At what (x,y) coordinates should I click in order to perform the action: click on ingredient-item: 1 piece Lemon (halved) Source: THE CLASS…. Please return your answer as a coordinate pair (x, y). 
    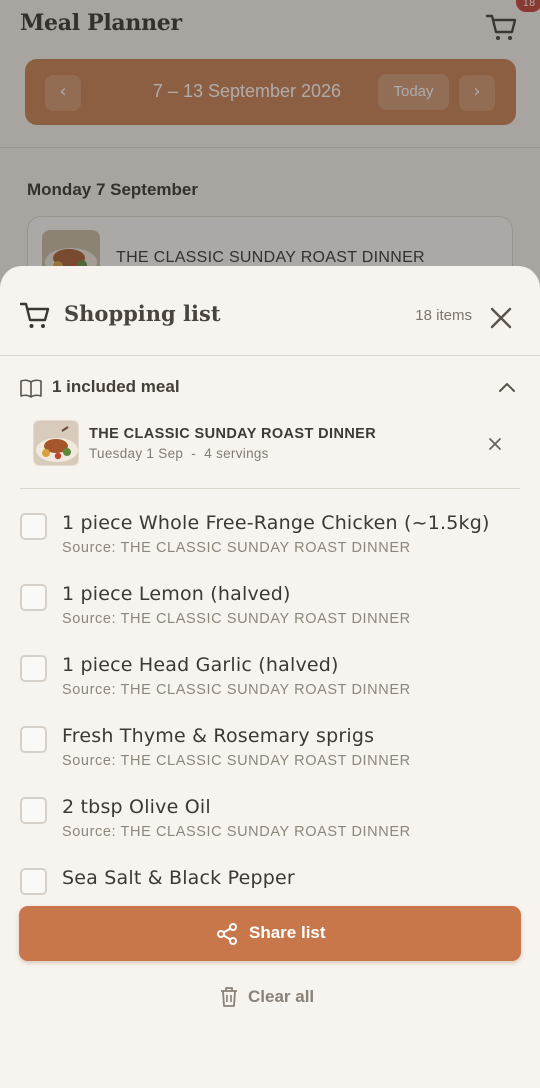
    Looking at the image, I should click on (270, 611).